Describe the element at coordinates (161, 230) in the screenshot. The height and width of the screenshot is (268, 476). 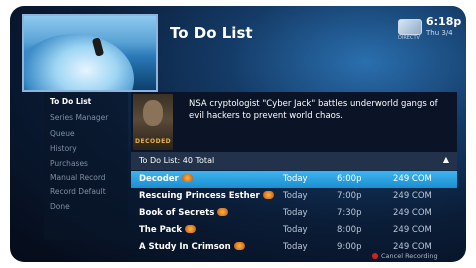
I see `row-title: The Pack` at that location.